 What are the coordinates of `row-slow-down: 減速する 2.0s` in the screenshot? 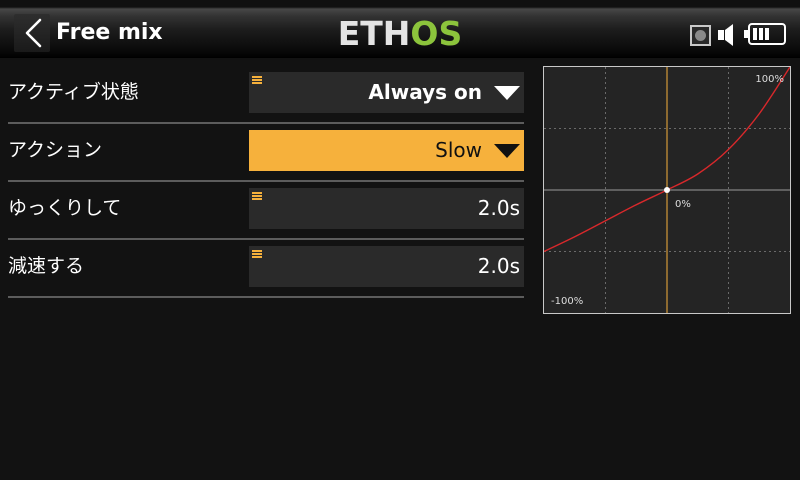 It's located at (266, 269).